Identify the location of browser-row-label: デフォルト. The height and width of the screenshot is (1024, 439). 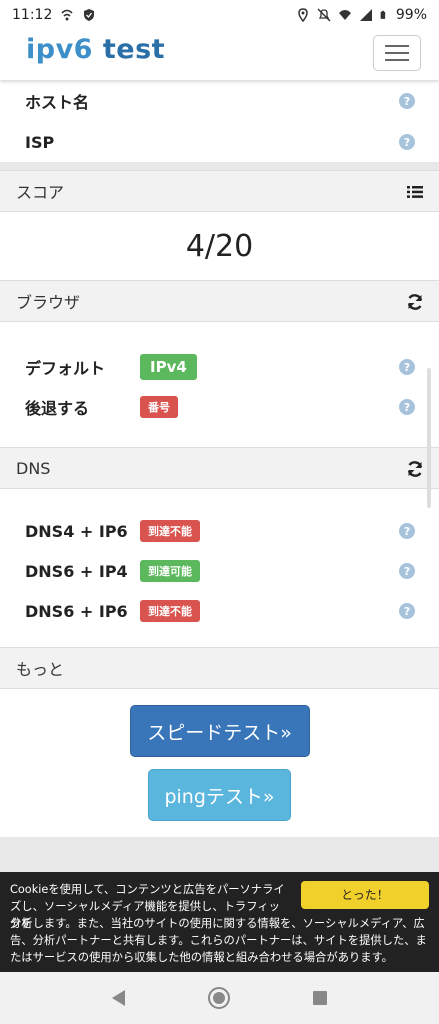
(65, 368).